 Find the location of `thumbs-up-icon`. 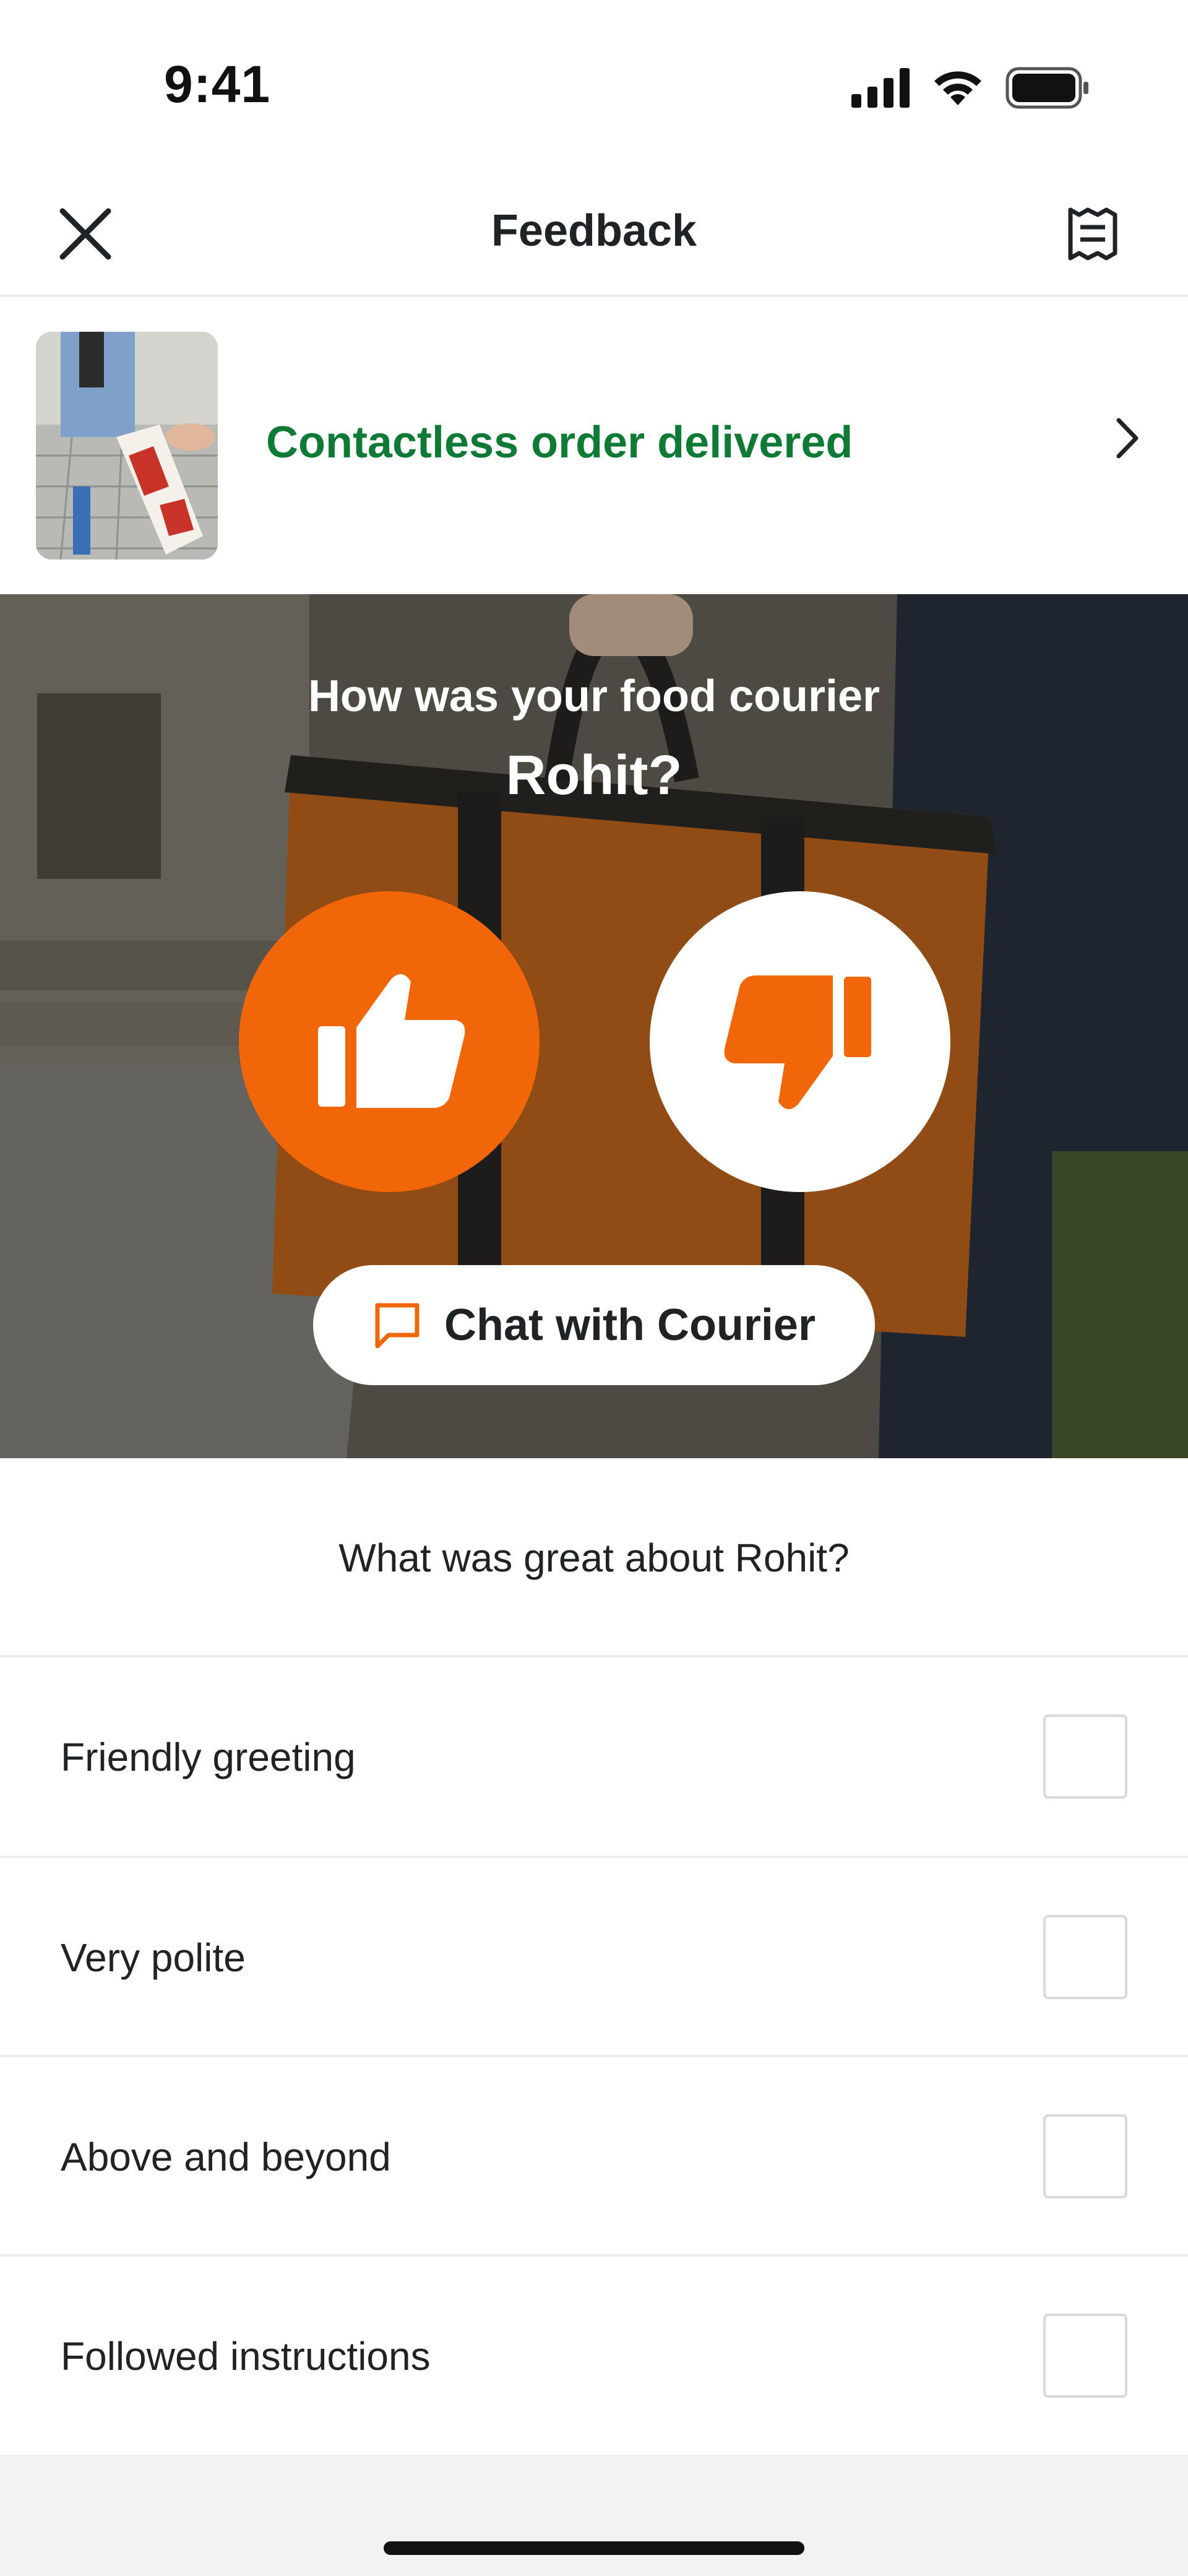

thumbs-up-icon is located at coordinates (391, 1041).